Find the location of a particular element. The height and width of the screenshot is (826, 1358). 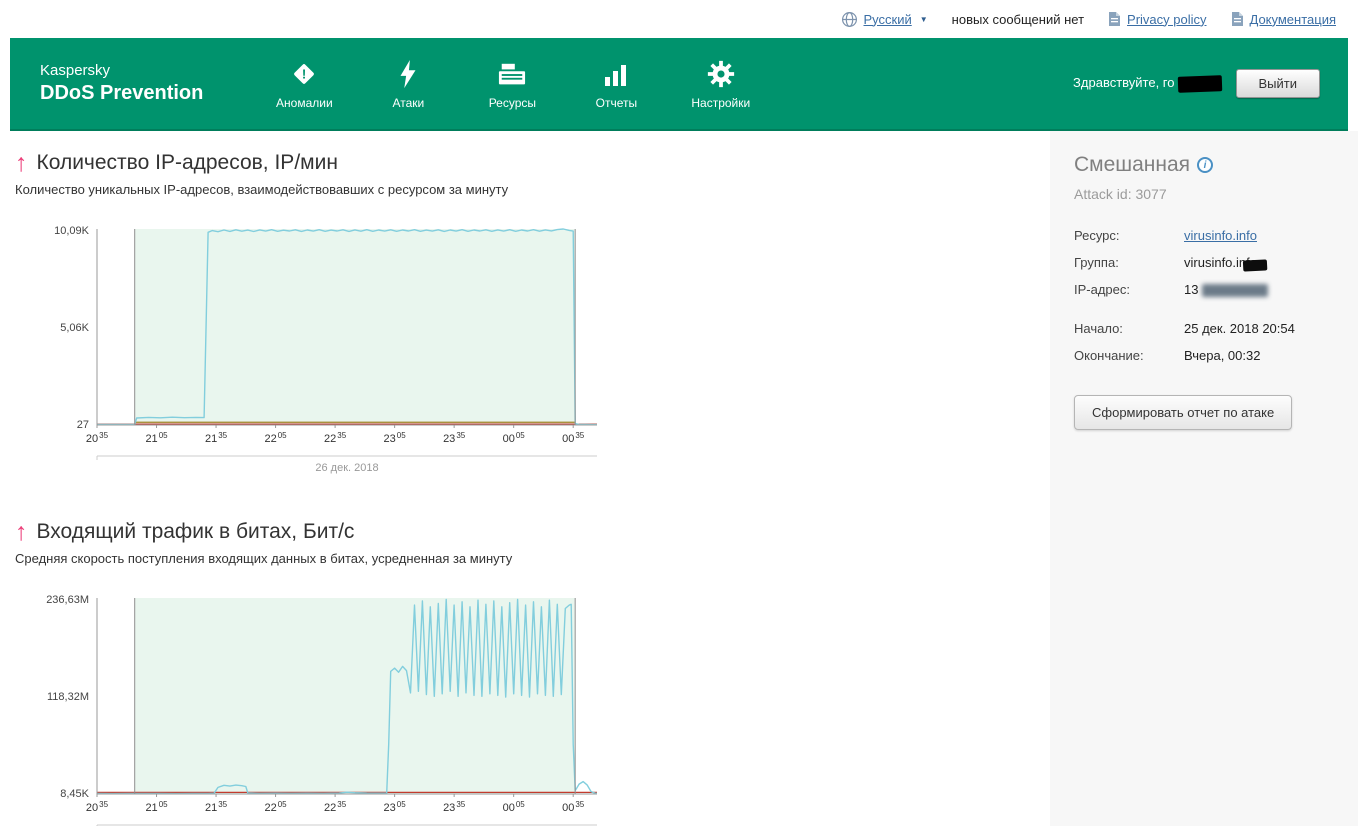

nav-label: Ресурсы is located at coordinates (512, 103).